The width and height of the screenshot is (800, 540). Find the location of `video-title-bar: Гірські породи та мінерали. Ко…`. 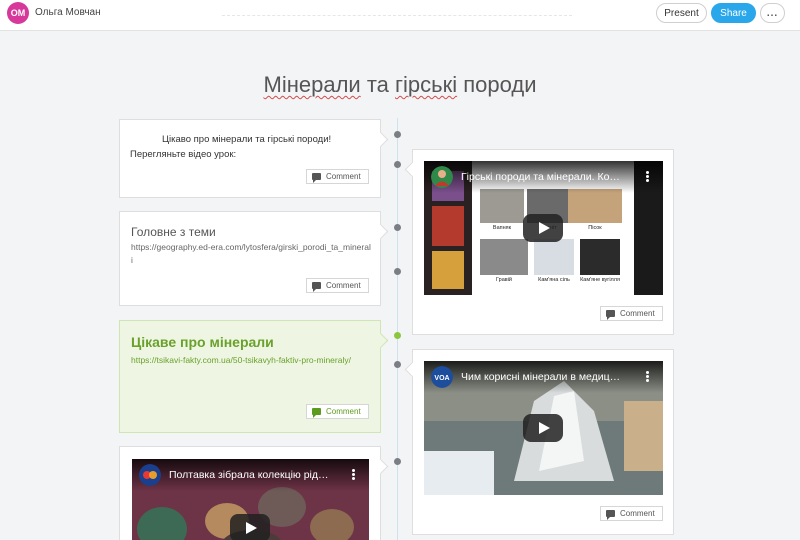

video-title-bar: Гірські породи та мінерали. Ко… is located at coordinates (543, 177).